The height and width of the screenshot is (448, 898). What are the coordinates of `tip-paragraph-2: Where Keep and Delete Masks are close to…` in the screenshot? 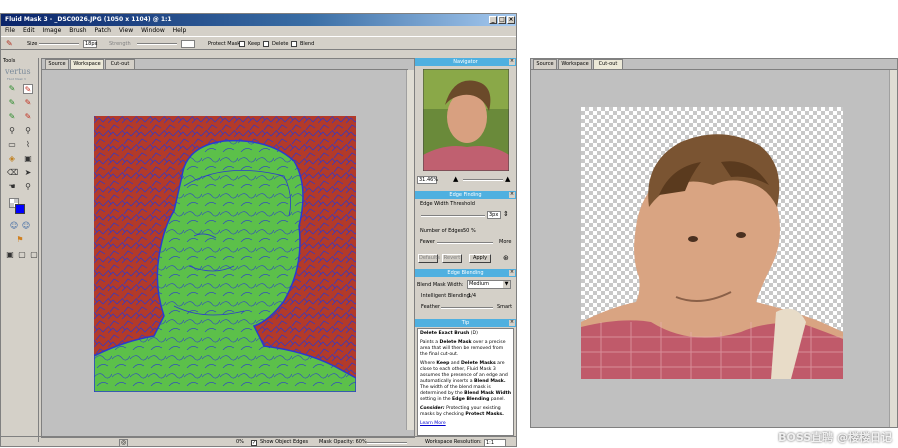 It's located at (465, 382).